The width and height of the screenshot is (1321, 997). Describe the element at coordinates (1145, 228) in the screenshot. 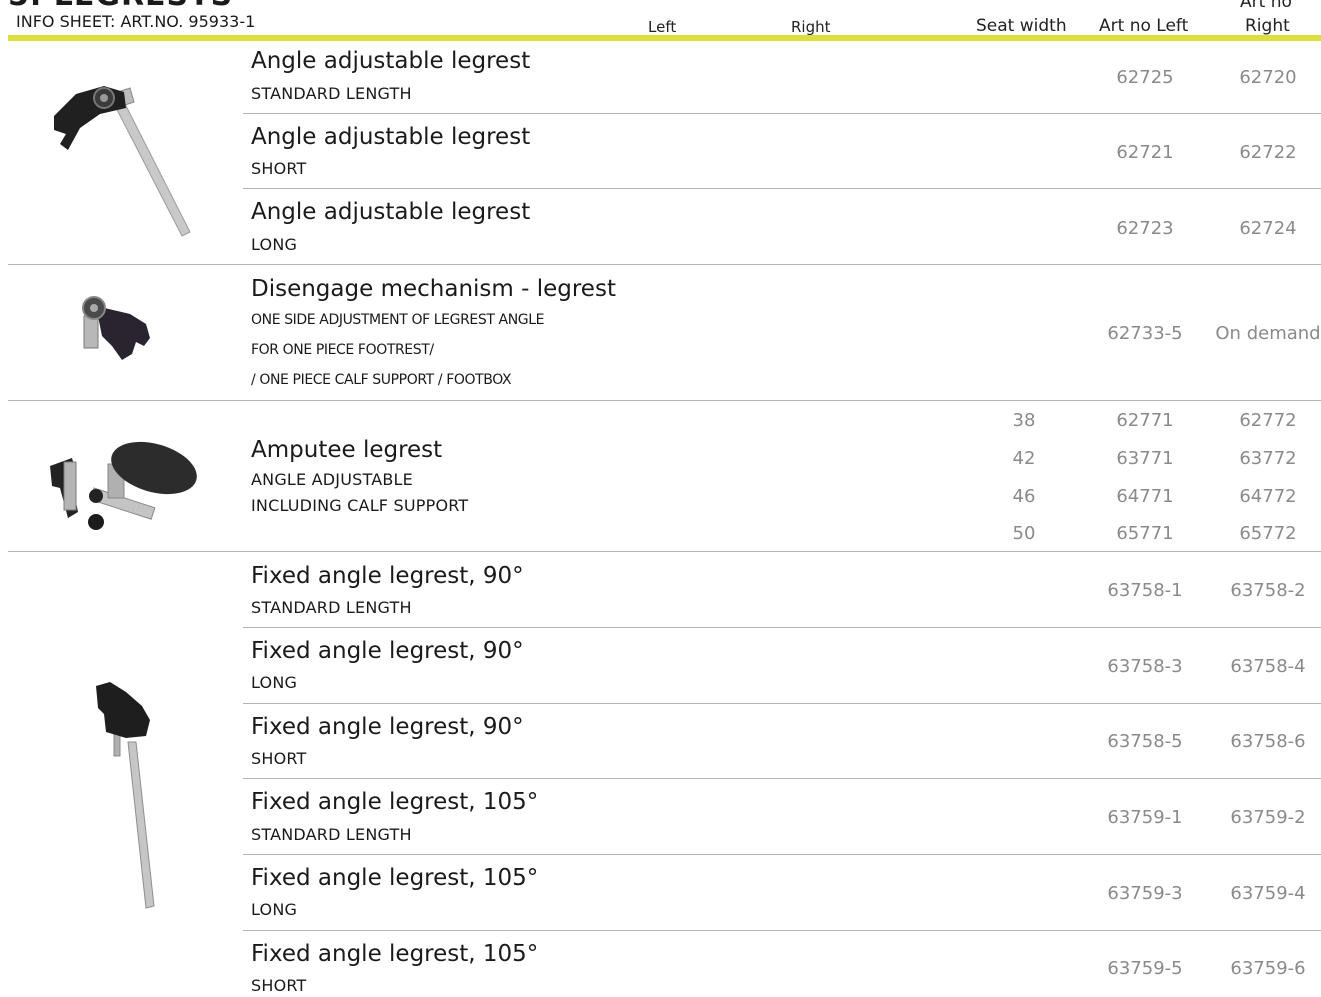

I see `art-no-left: 62723` at that location.